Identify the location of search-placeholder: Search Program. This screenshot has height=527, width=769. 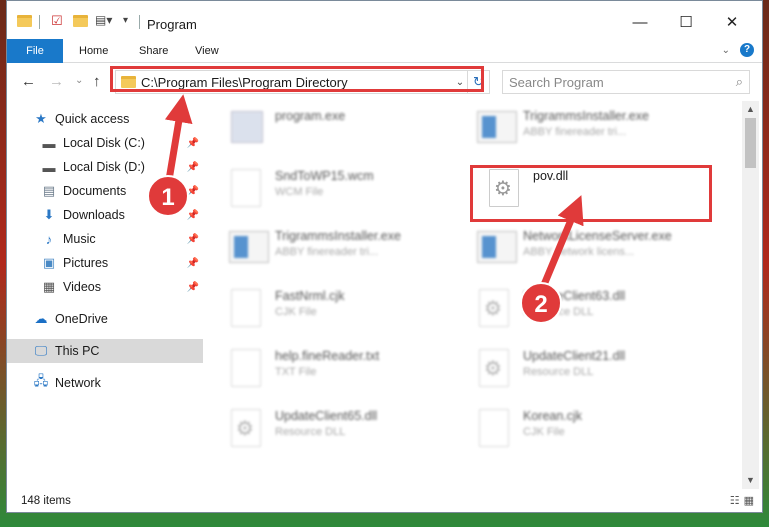
(556, 82).